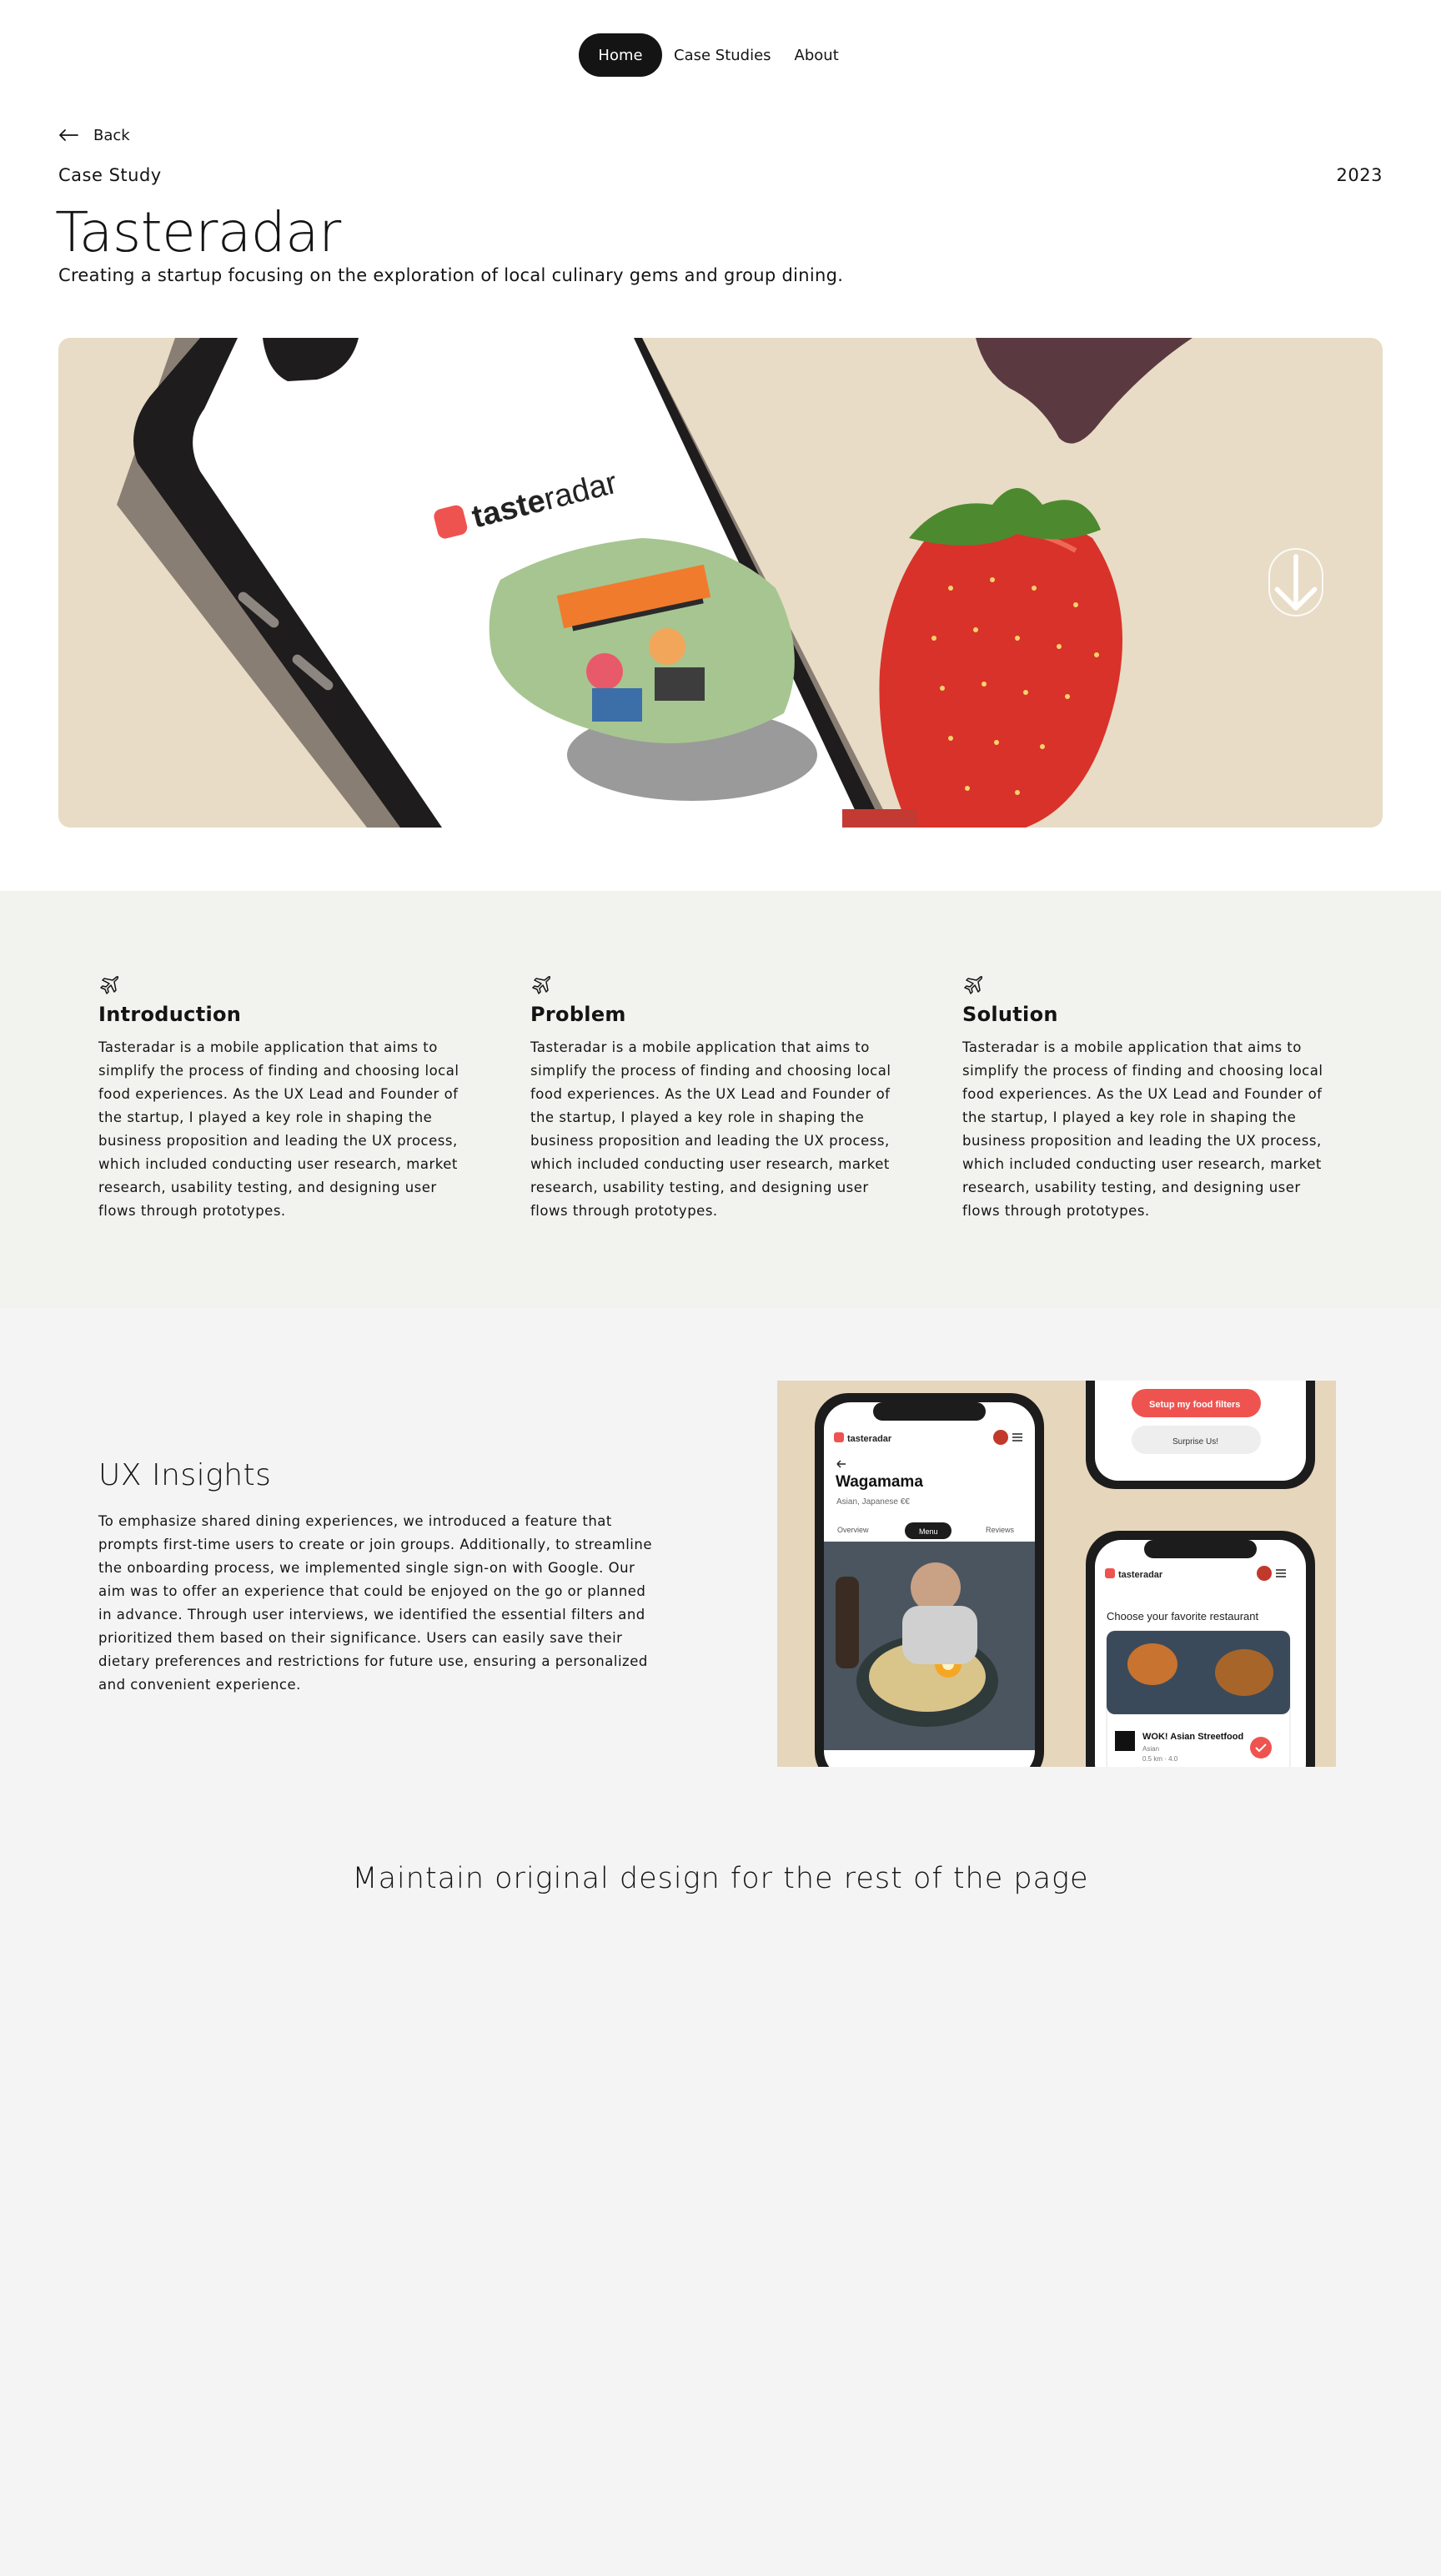 The width and height of the screenshot is (1441, 2576). Describe the element at coordinates (1192, 1737) in the screenshot. I see `mockup-card-name: WOK! Asian Streetfood` at that location.